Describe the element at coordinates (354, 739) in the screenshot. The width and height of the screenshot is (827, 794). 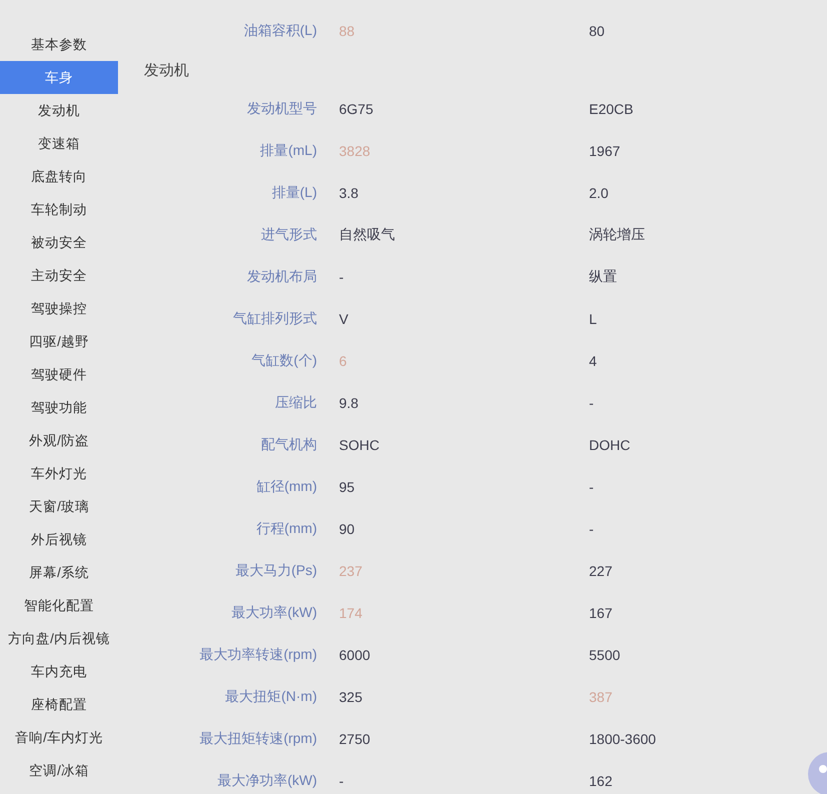
I see `spec-value: 2750` at that location.